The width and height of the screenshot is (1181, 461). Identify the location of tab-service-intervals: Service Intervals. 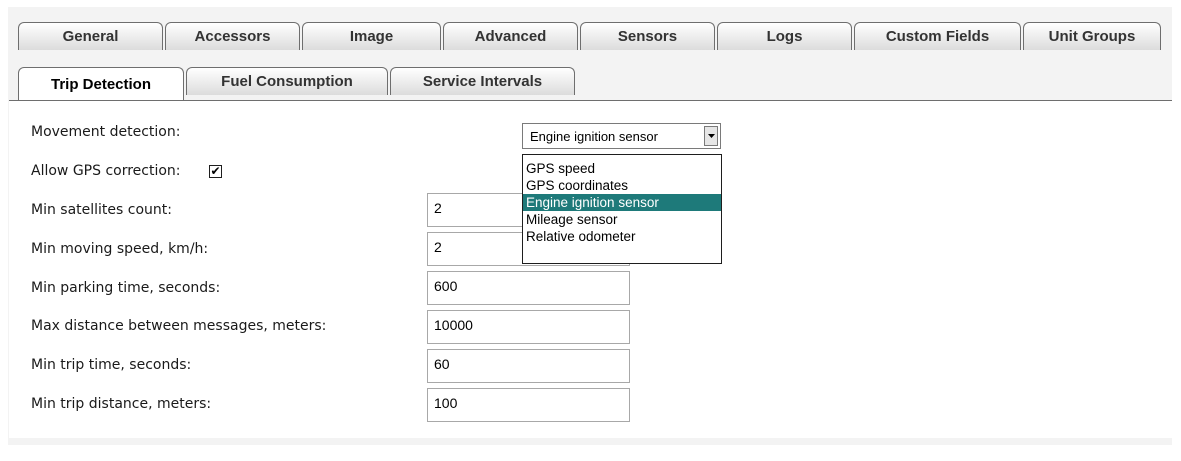
(482, 81).